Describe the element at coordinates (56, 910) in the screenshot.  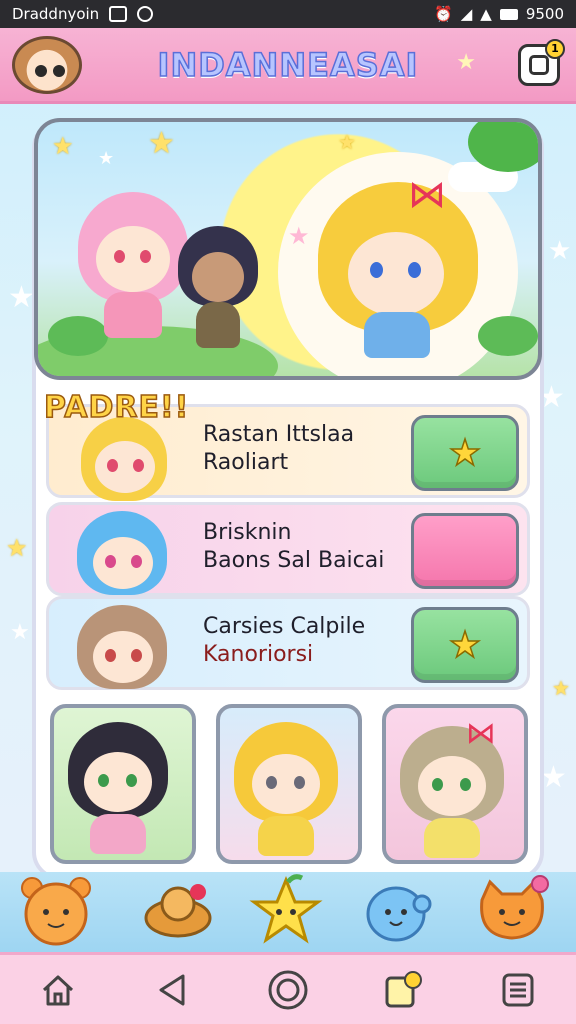
I see `orange-bear-mascot` at that location.